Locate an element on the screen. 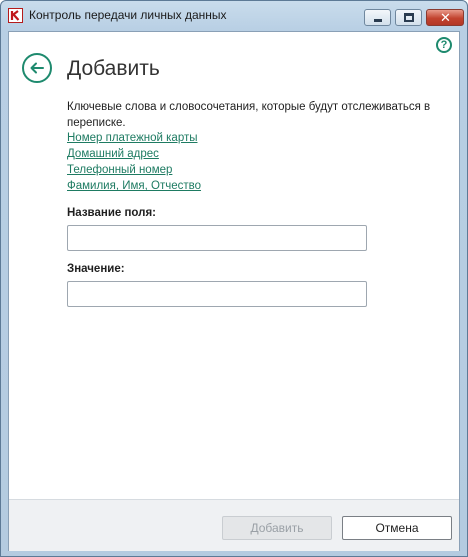  link-home-address: Домашний адрес is located at coordinates (134, 154).